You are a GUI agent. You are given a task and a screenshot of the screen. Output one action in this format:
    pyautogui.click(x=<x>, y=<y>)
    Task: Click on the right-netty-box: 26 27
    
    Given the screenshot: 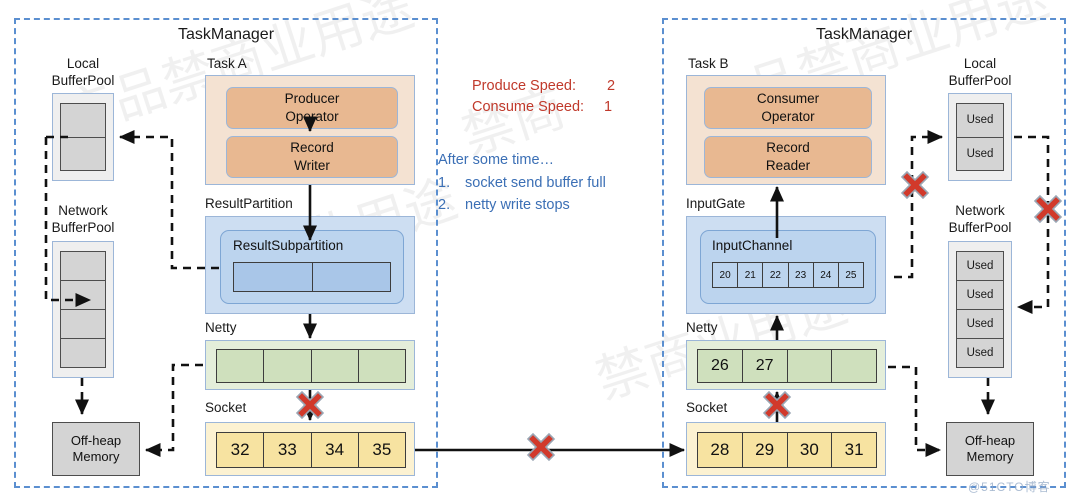 What is the action you would take?
    pyautogui.click(x=786, y=365)
    